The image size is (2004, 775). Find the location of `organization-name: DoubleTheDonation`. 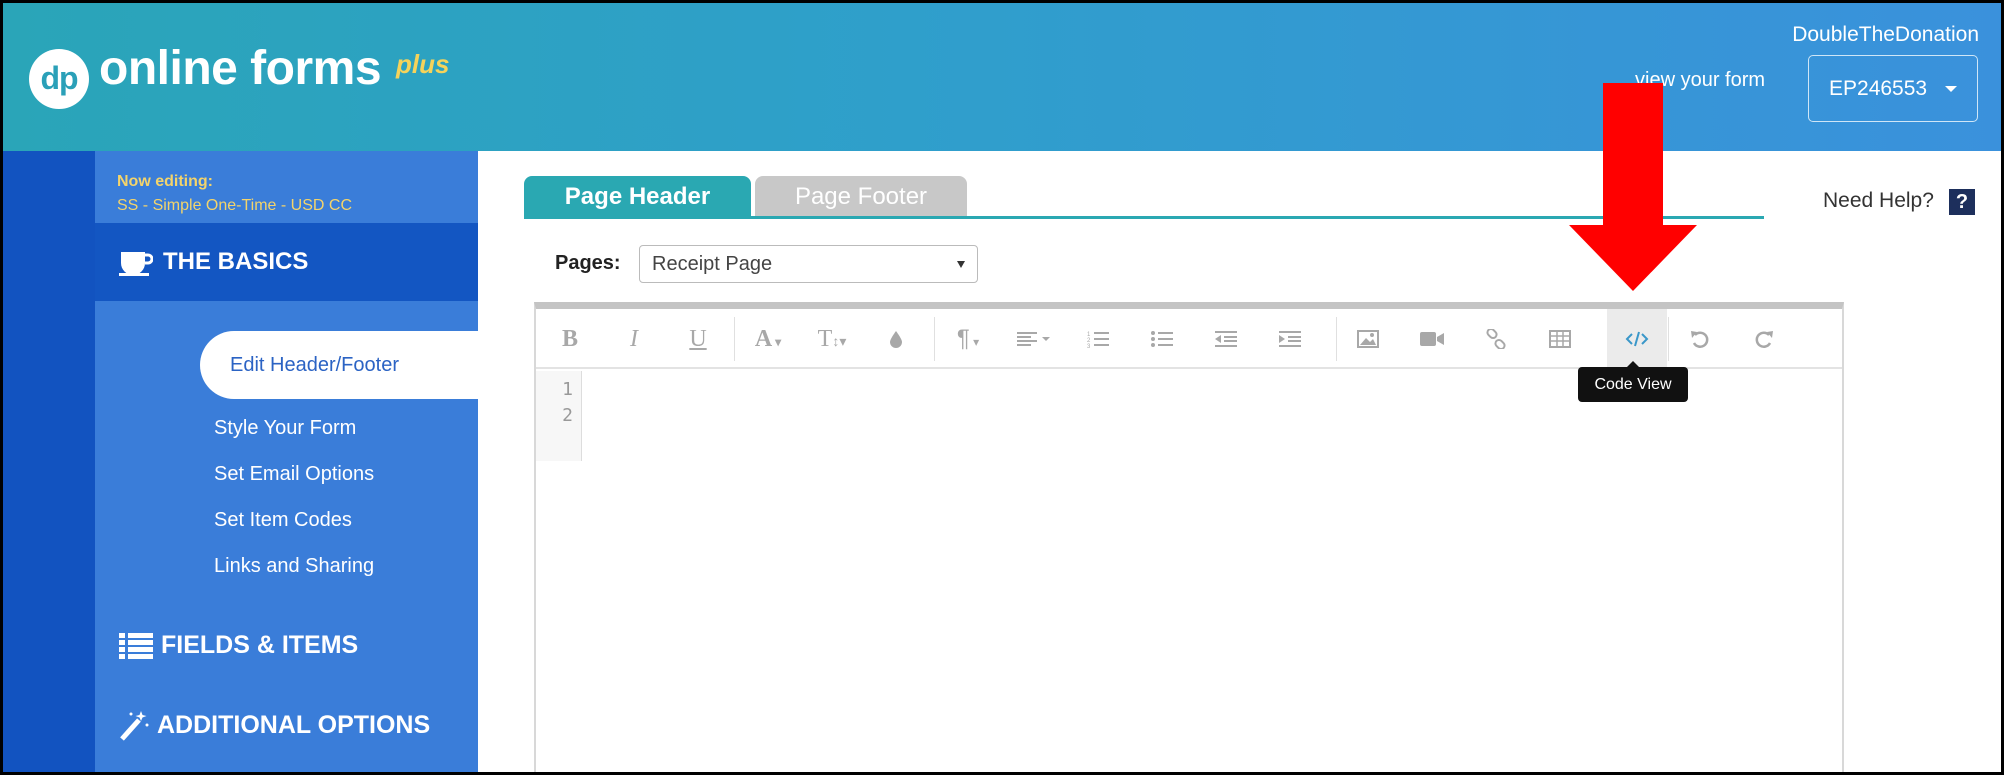

organization-name: DoubleTheDonation is located at coordinates (1885, 34).